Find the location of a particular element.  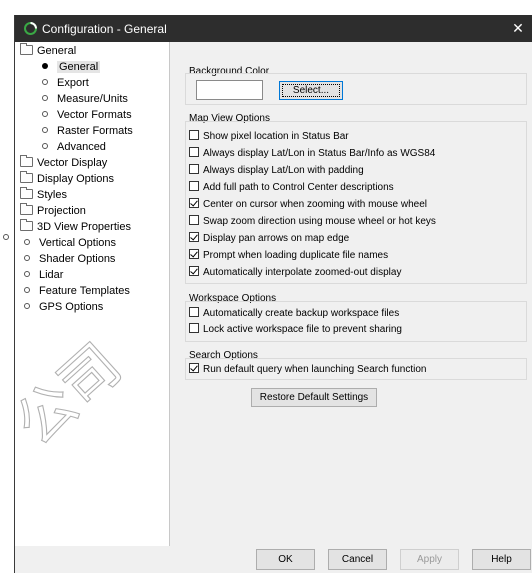

tree-item-general-folder: General is located at coordinates (48, 51).